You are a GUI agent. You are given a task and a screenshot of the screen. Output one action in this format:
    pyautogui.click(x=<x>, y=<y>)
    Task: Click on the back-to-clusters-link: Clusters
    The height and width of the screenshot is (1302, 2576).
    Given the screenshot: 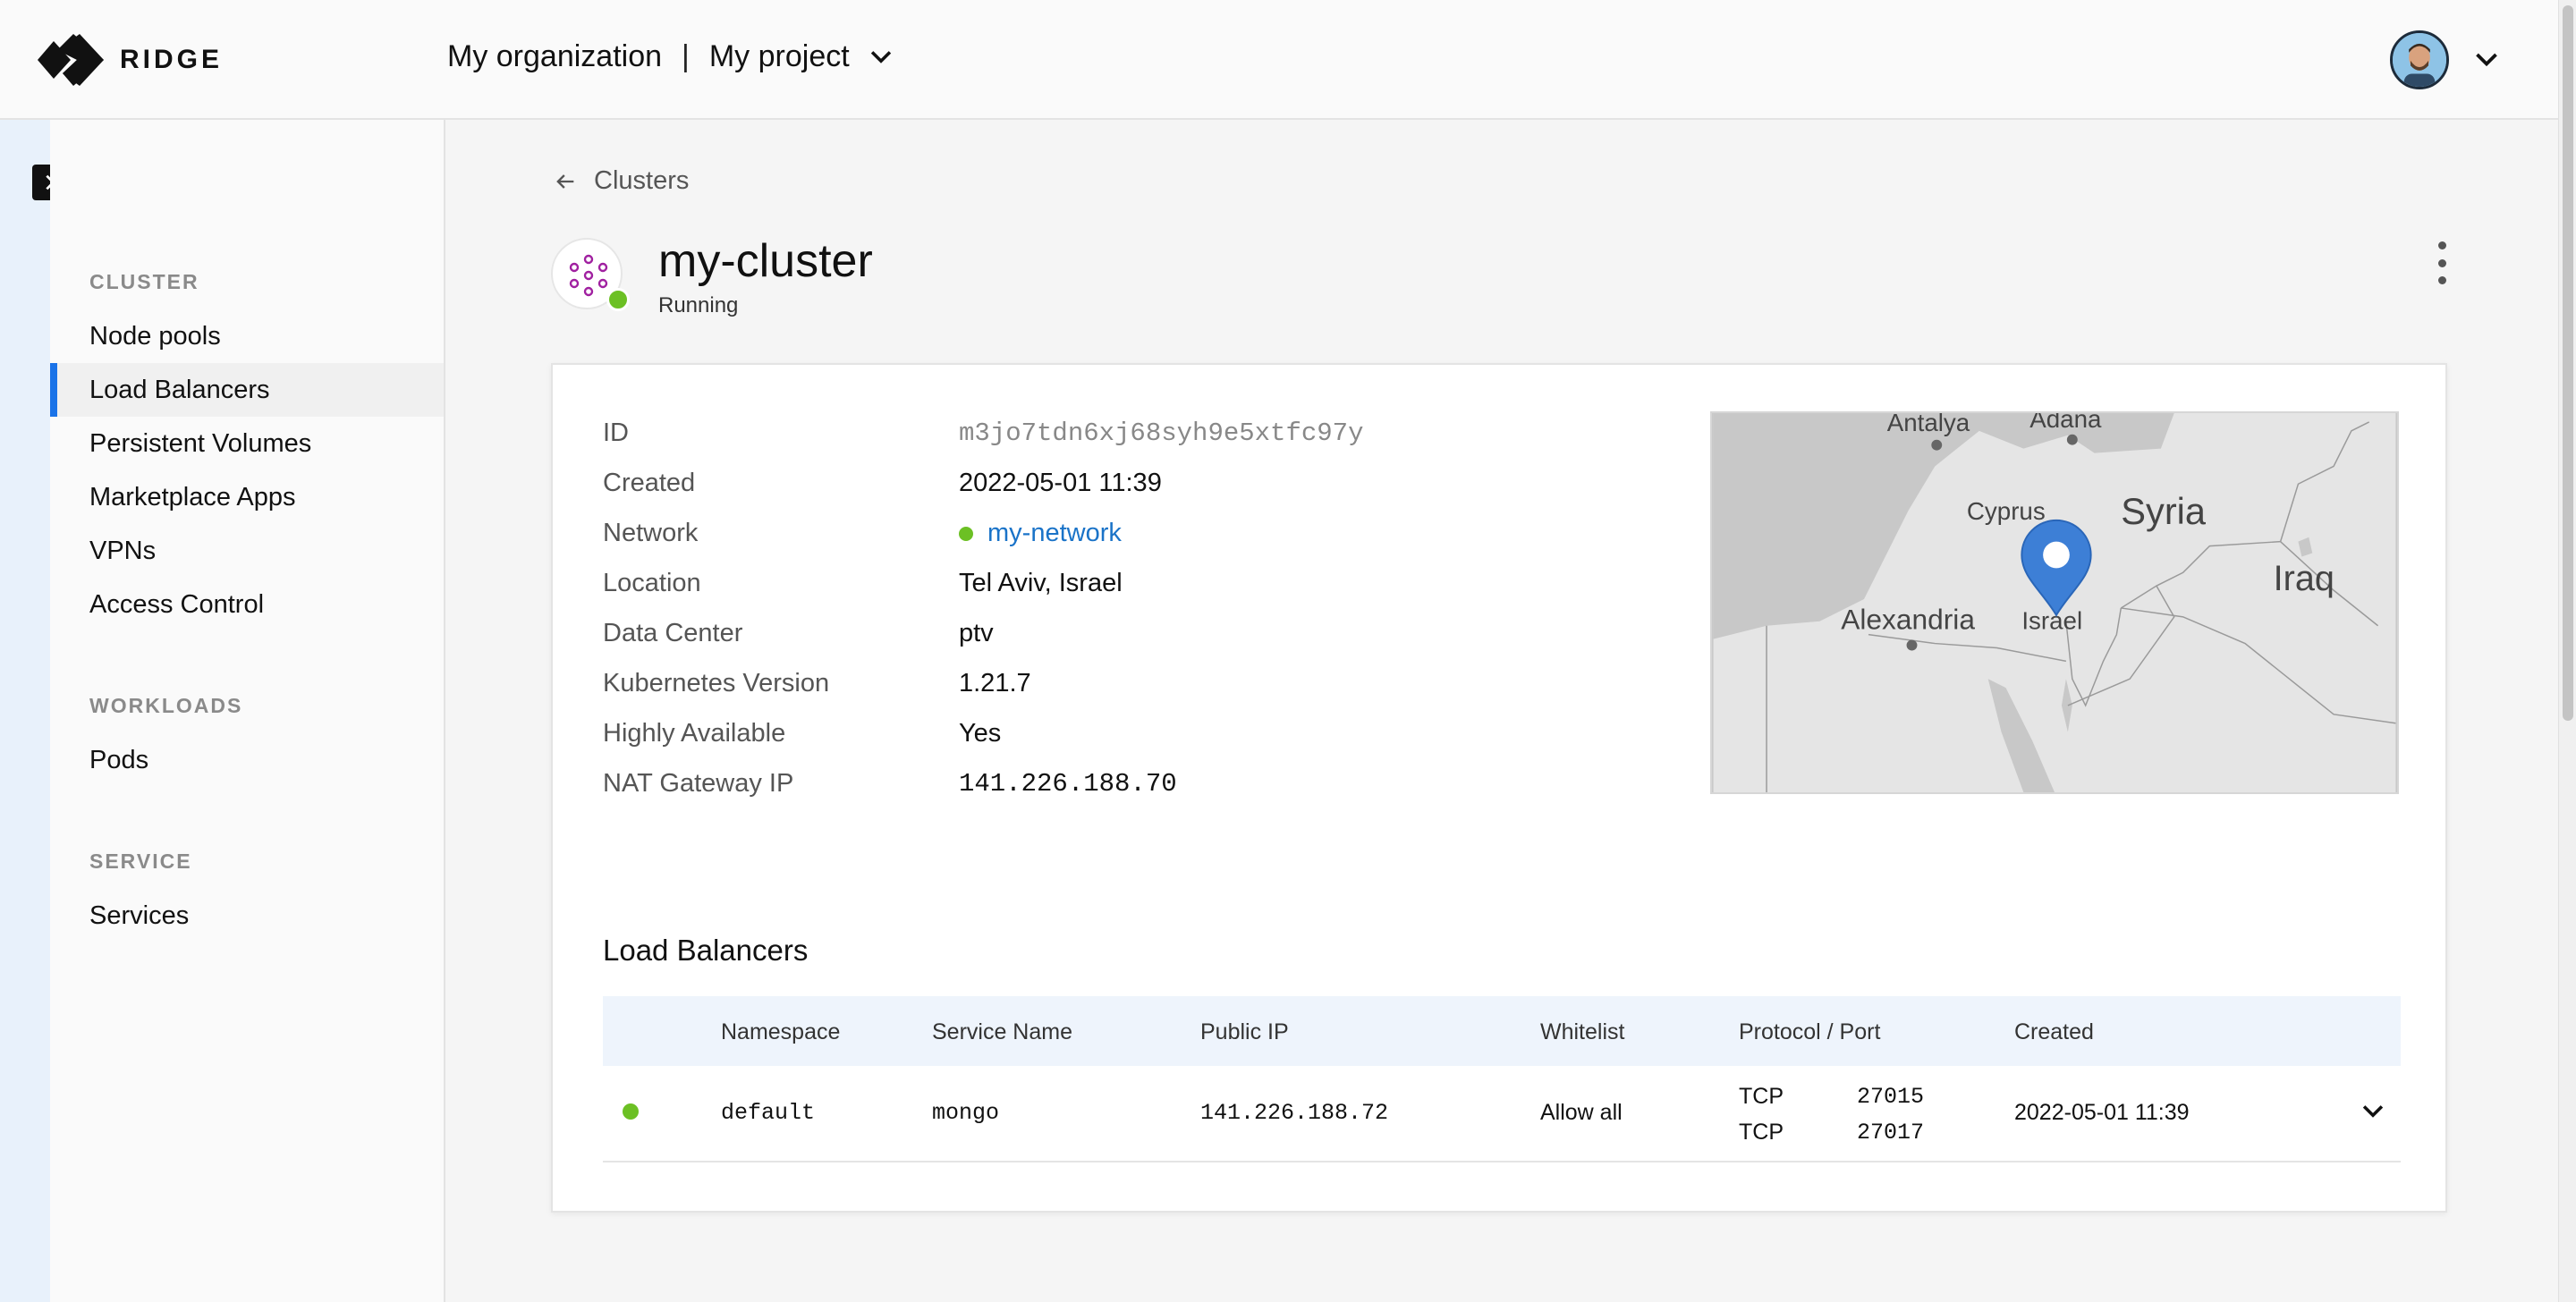 What is the action you would take?
    pyautogui.click(x=621, y=181)
    